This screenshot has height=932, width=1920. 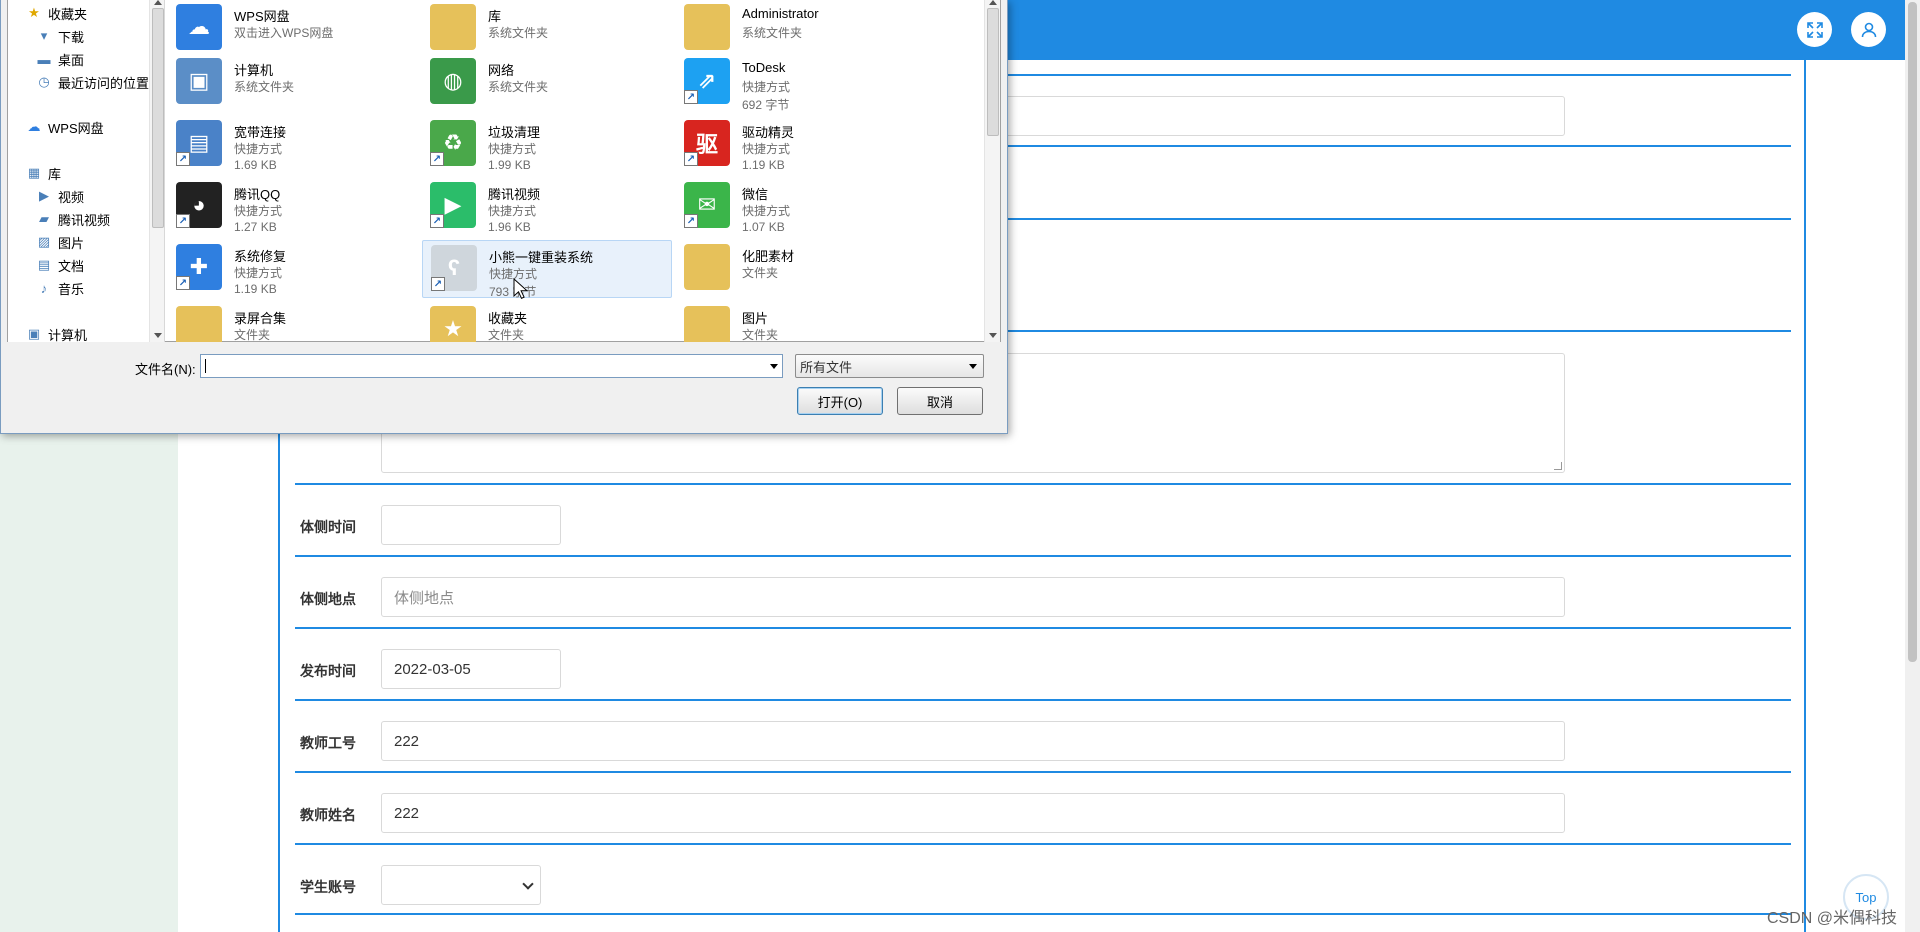 I want to click on folder-icon, so click(x=199, y=324).